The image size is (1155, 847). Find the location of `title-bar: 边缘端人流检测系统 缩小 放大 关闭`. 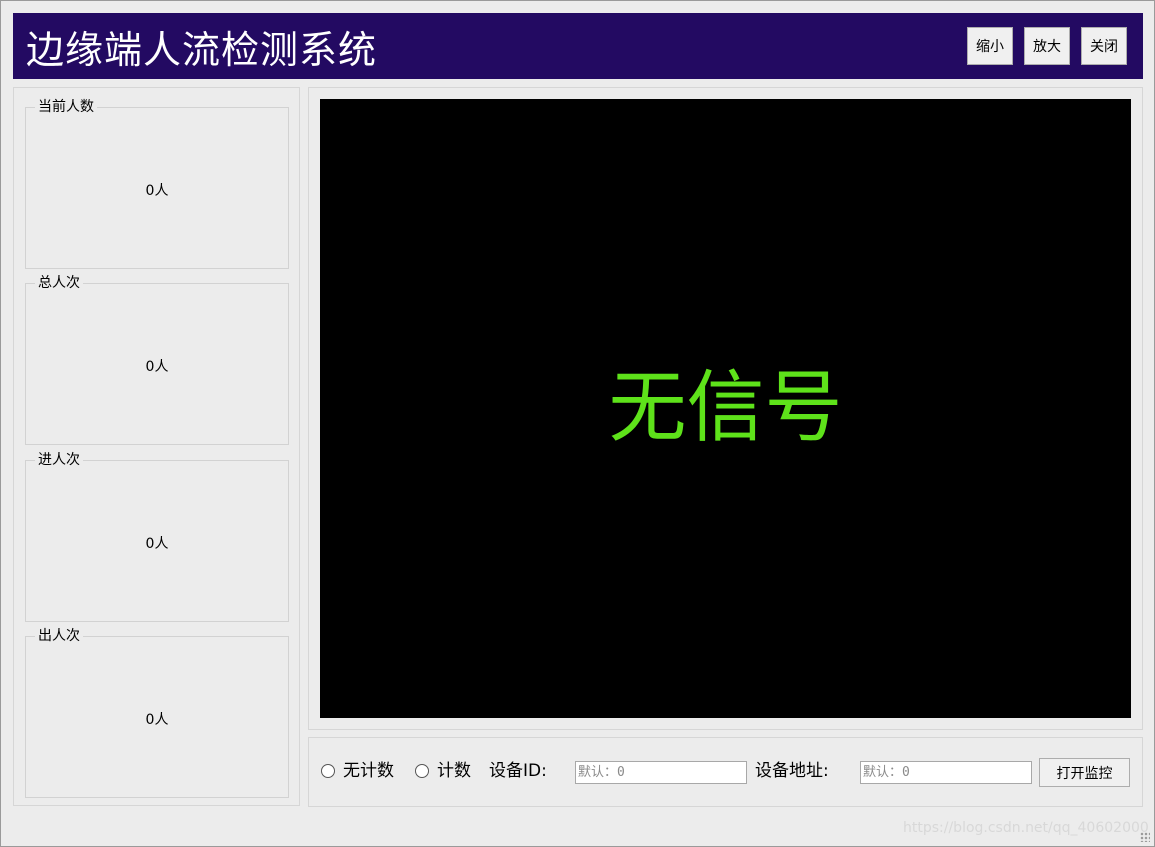

title-bar: 边缘端人流检测系统 缩小 放大 关闭 is located at coordinates (578, 46).